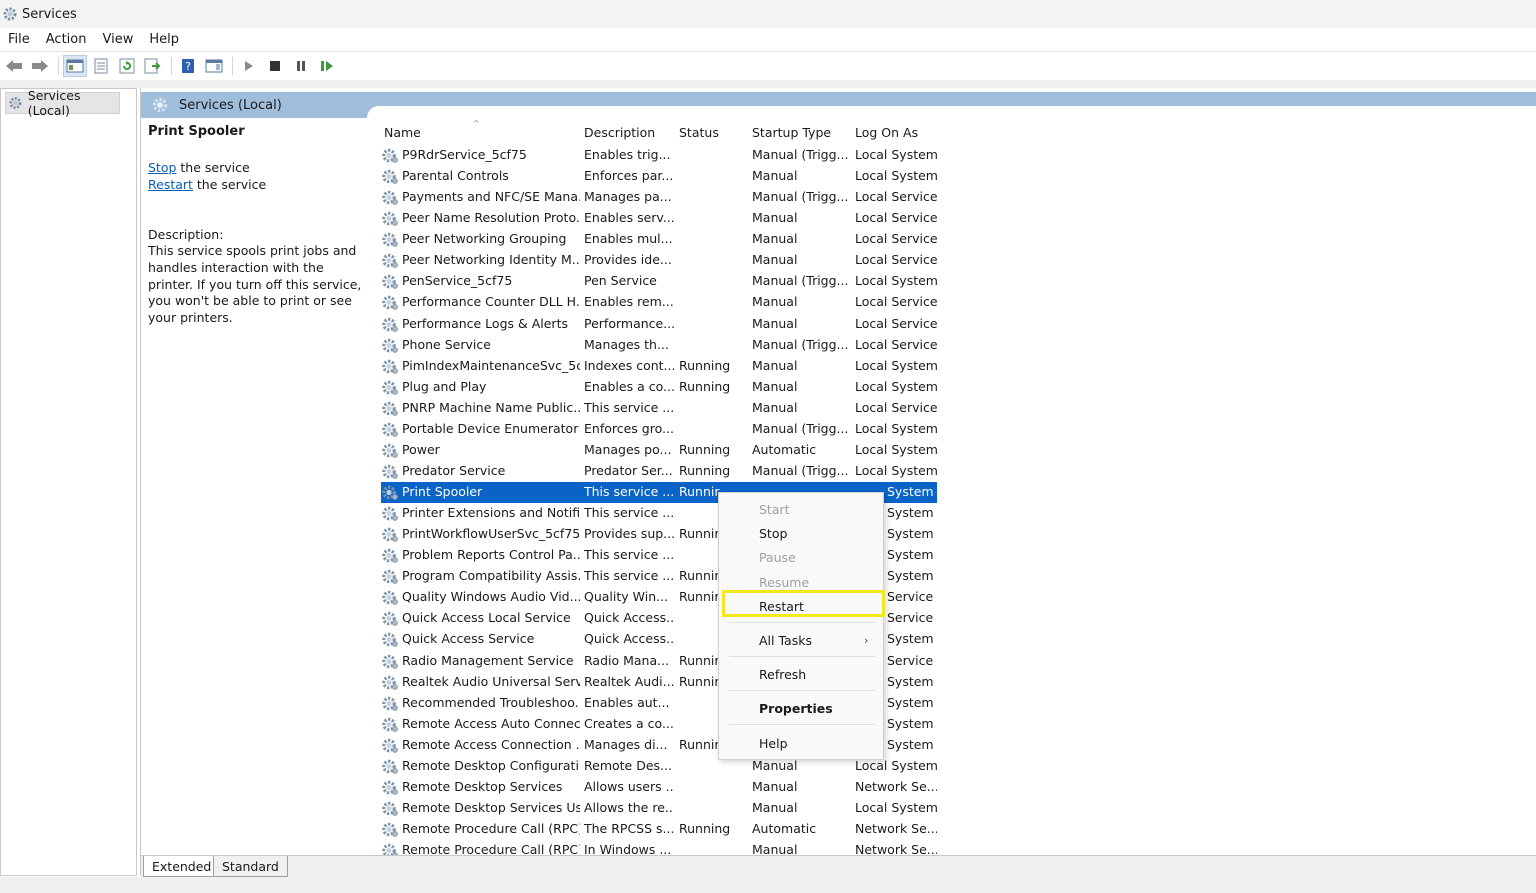  Describe the element at coordinates (454, 470) in the screenshot. I see `cell-name: Predator Service` at that location.